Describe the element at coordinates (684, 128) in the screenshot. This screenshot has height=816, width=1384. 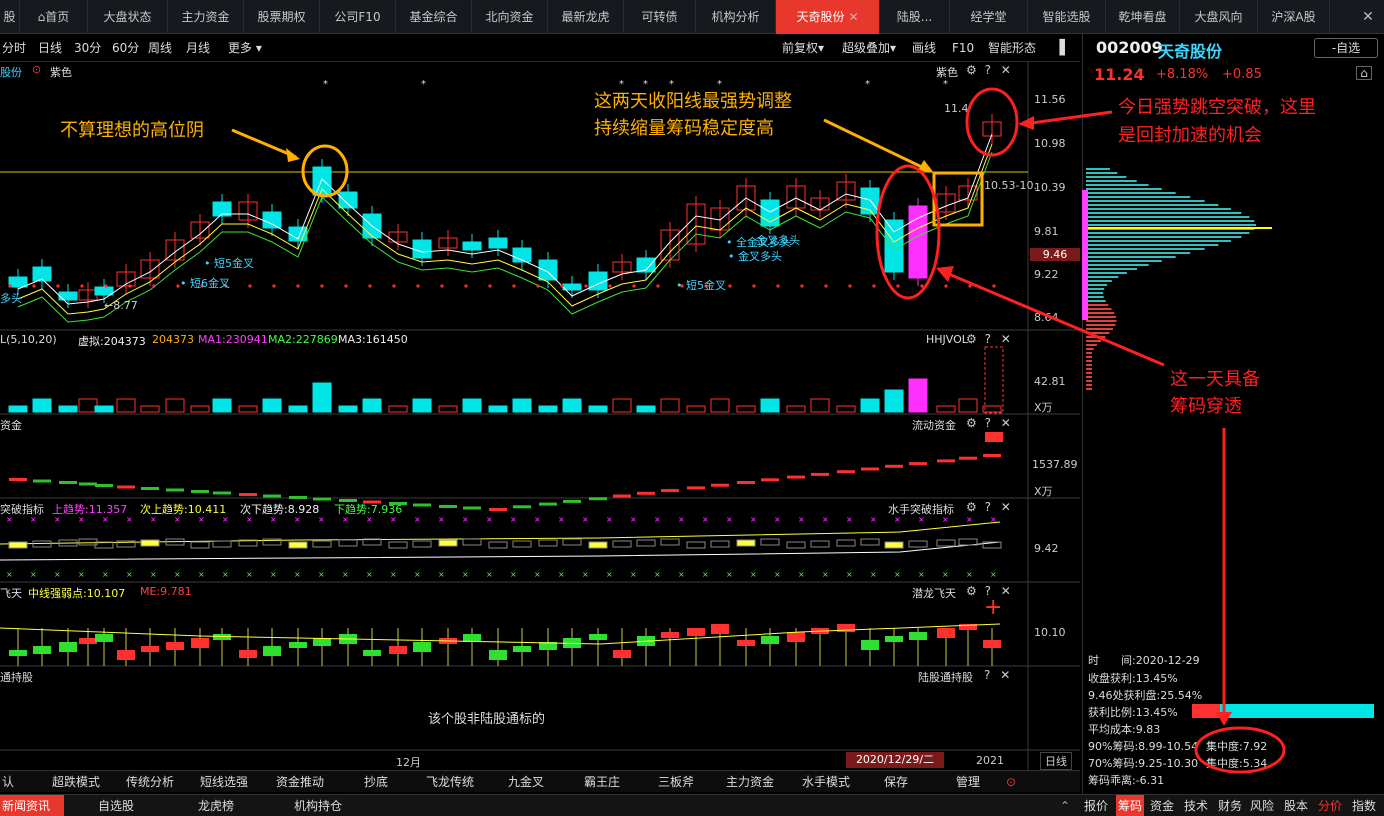
I see `annotation-two-days-2: 持续缩量筹码稳定度高` at that location.